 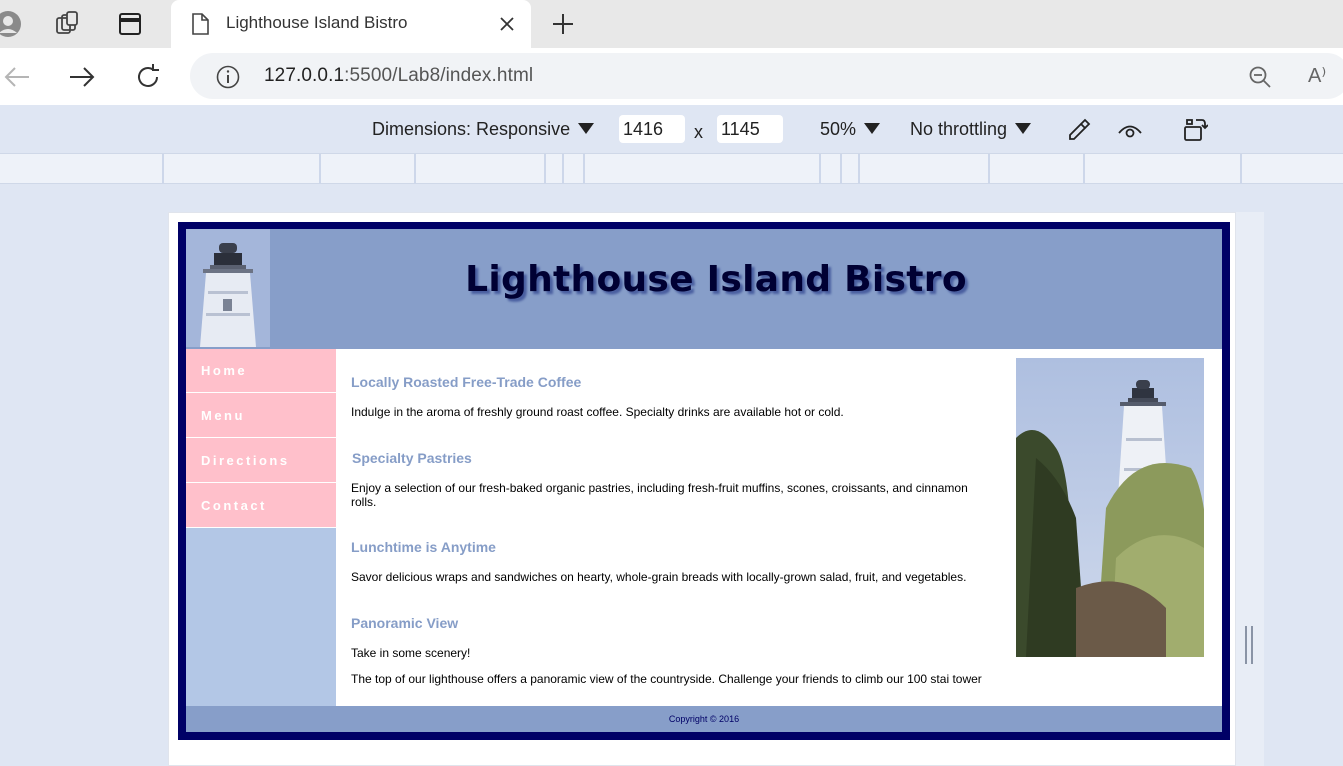 I want to click on media-query-ruler, so click(x=671, y=169).